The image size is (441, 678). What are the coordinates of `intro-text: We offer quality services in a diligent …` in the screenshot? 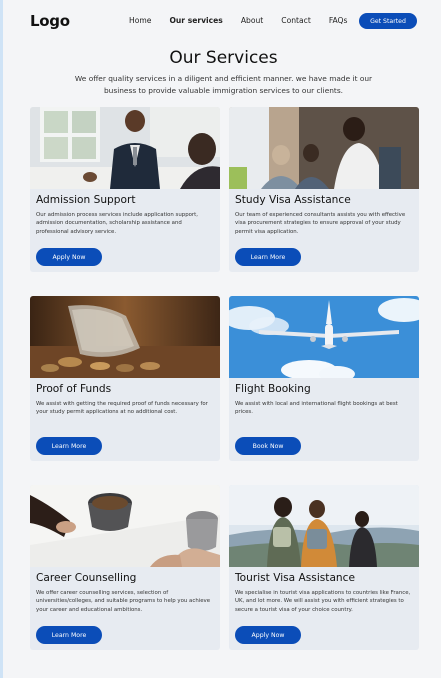 It's located at (223, 84).